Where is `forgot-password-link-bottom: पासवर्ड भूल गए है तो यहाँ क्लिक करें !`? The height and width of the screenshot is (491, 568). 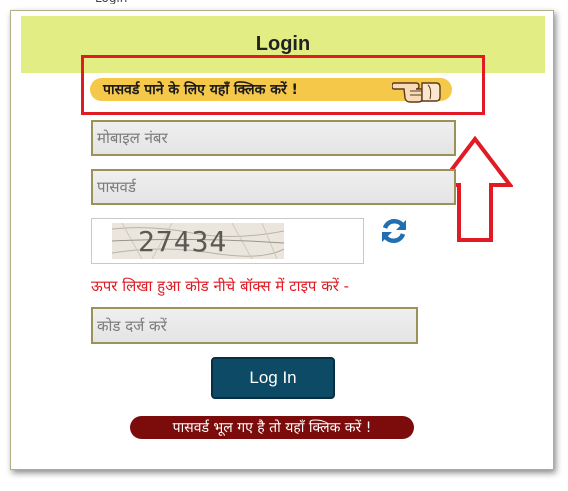
forgot-password-link-bottom: पासवर्ड भूल गए है तो यहाँ क्लिक करें ! is located at coordinates (272, 427).